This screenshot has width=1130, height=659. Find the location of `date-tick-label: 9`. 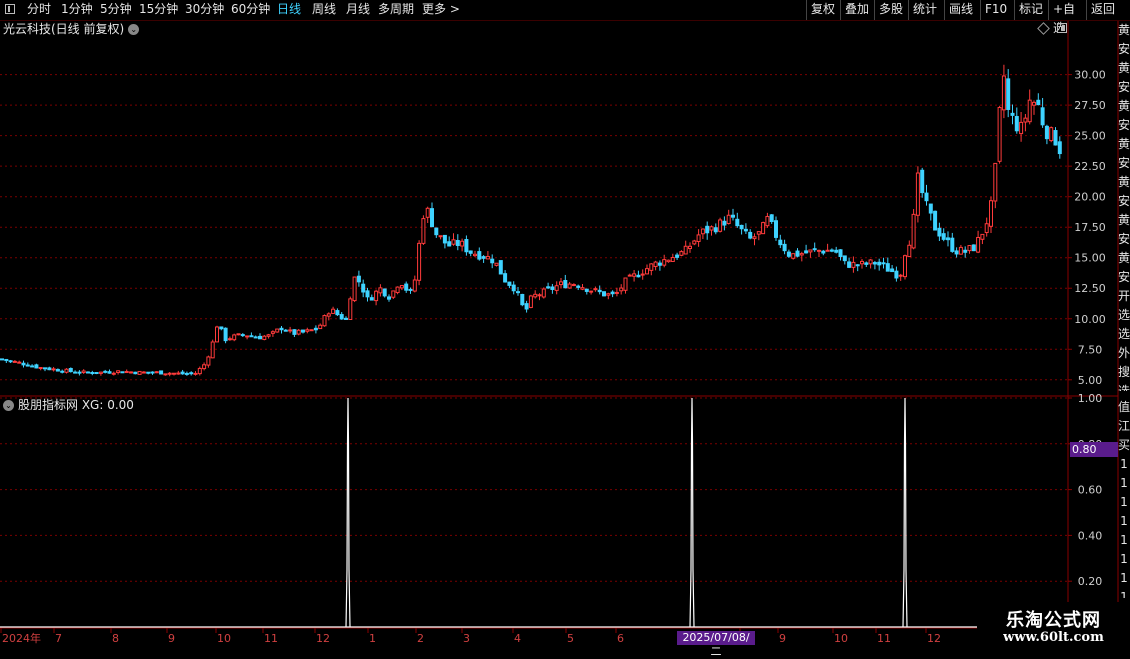

date-tick-label: 9 is located at coordinates (782, 638).